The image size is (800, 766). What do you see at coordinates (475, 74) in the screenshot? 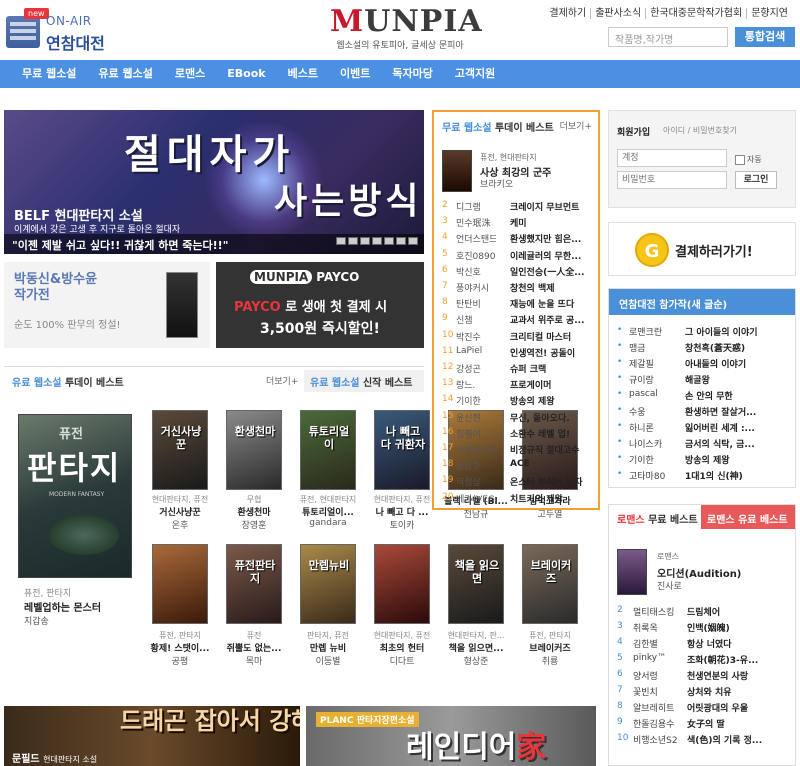
I see `nav-support: 고객지원` at bounding box center [475, 74].